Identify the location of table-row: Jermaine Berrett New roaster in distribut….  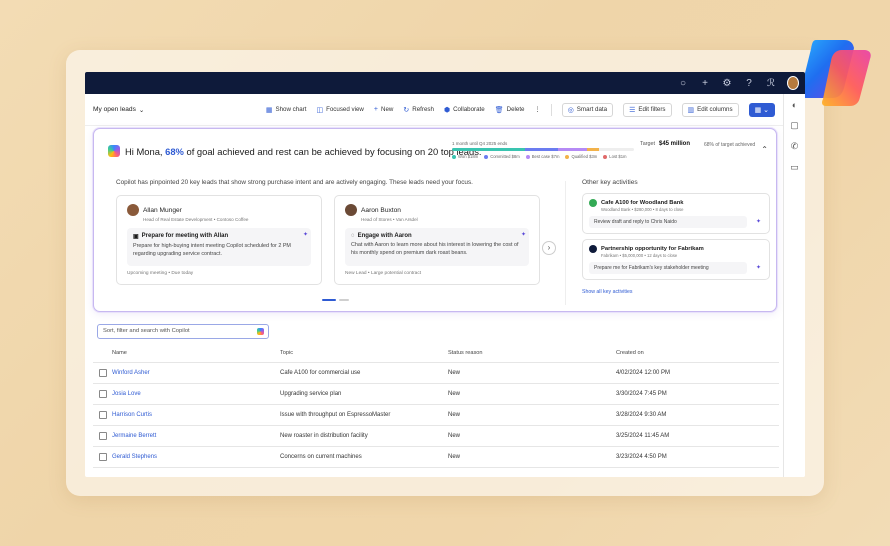
(436, 436).